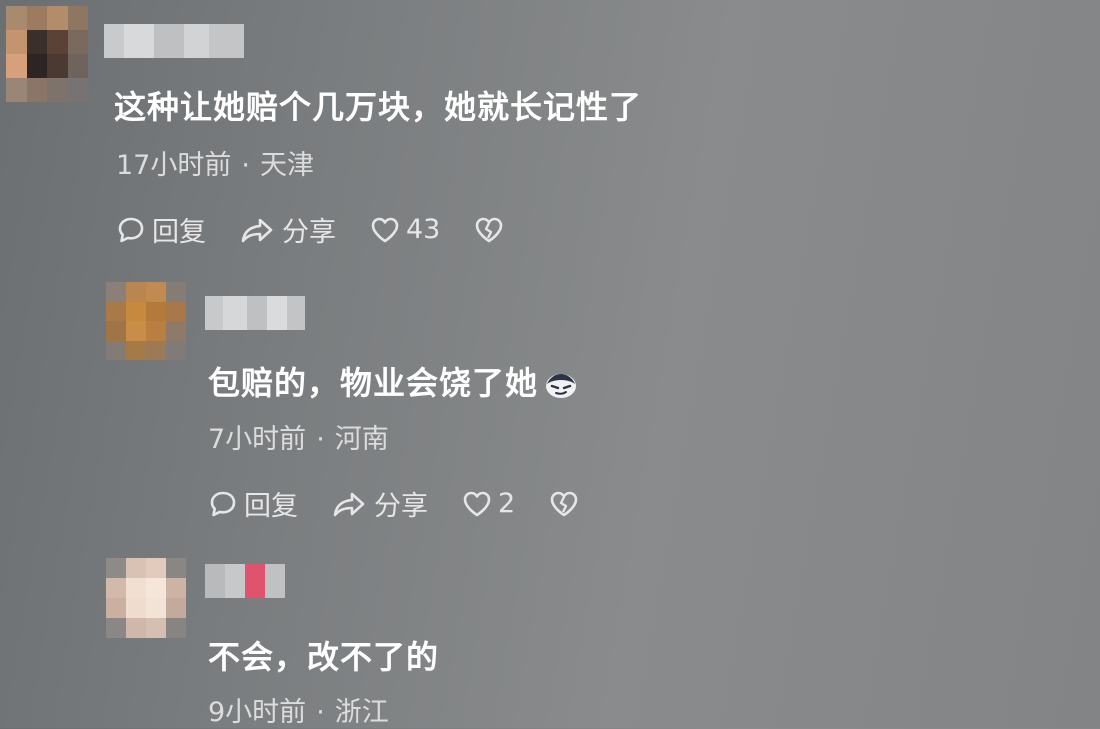  What do you see at coordinates (324, 657) in the screenshot?
I see `comment-text: 不会，改不了的` at bounding box center [324, 657].